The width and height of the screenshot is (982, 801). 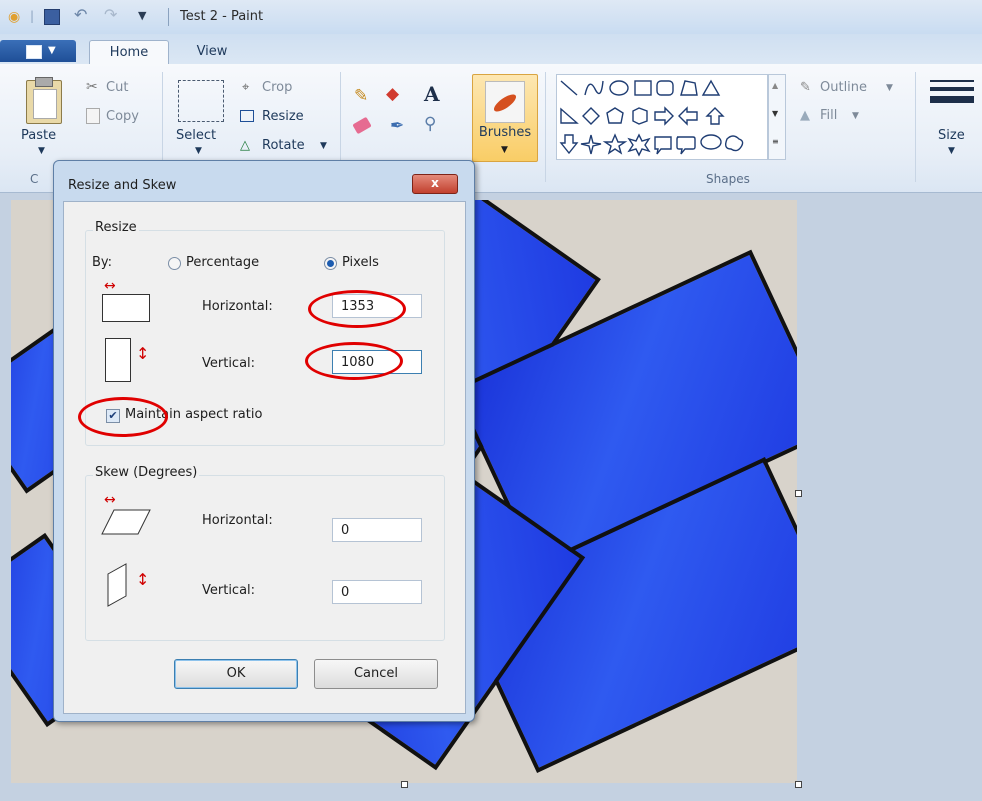 What do you see at coordinates (569, 115) in the screenshot?
I see `right-triangle-shape-icon` at bounding box center [569, 115].